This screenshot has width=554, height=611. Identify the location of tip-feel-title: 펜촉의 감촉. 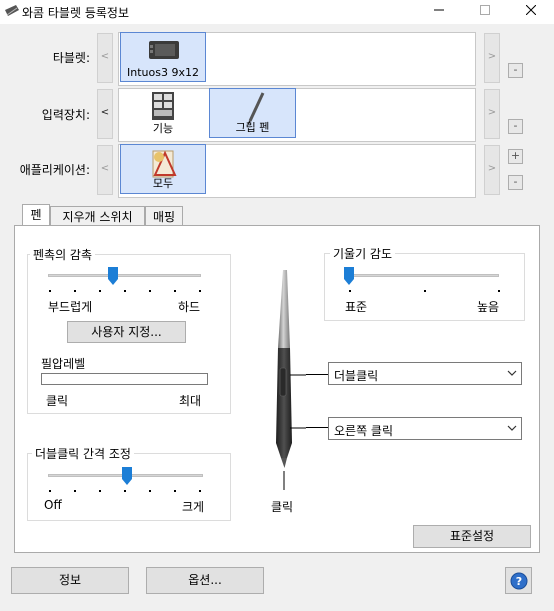
(63, 254).